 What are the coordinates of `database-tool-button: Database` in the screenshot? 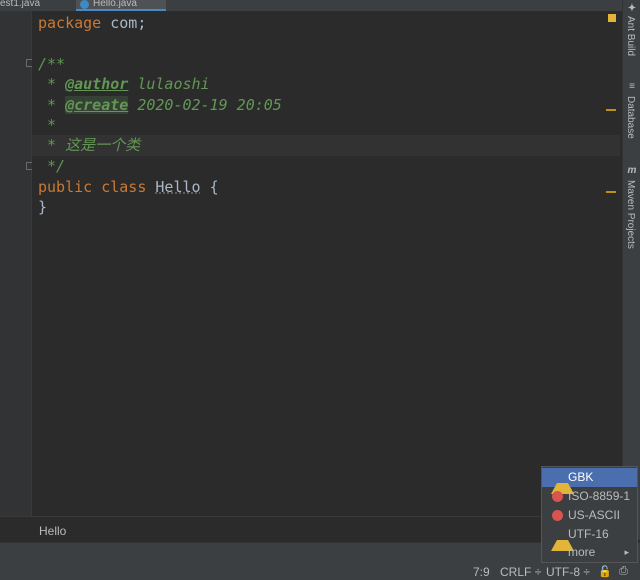 It's located at (630, 117).